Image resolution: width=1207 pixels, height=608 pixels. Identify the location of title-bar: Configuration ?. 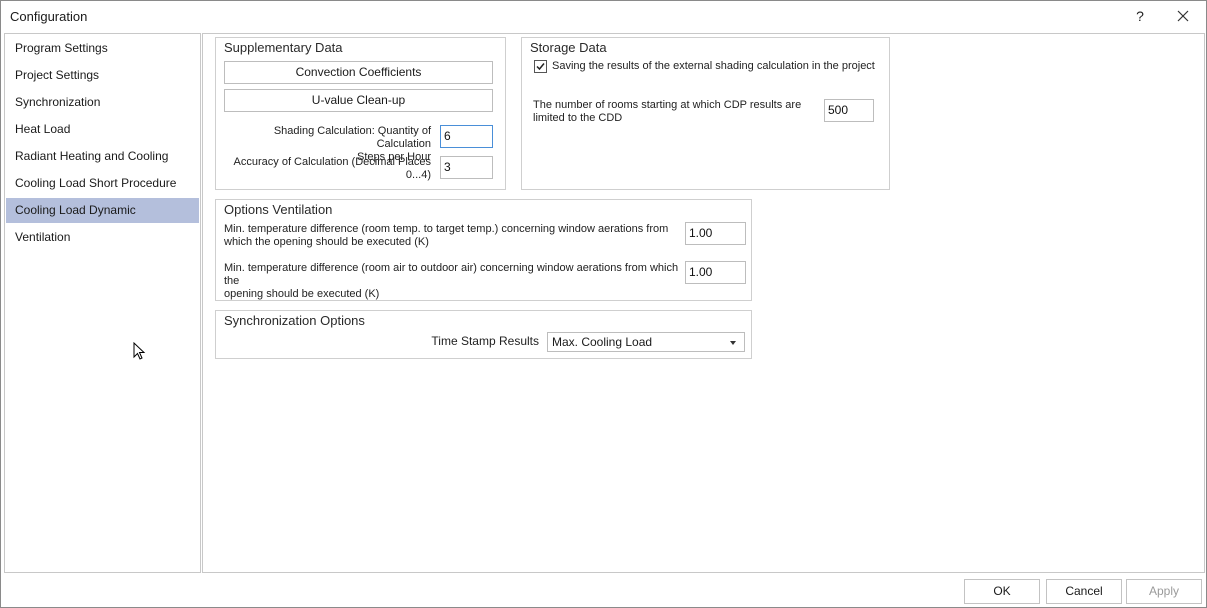
(603, 16).